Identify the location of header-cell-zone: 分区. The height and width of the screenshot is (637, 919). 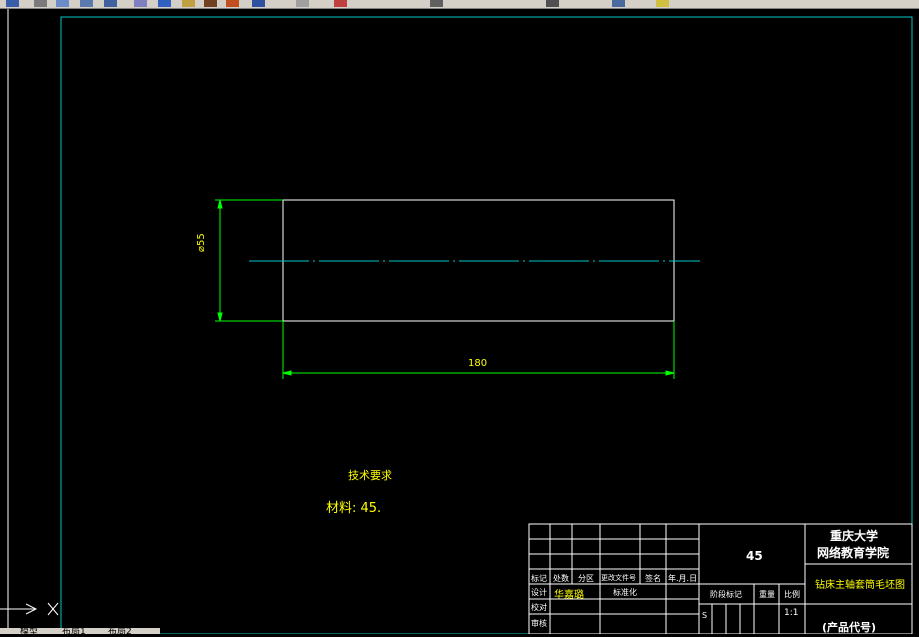
(586, 578).